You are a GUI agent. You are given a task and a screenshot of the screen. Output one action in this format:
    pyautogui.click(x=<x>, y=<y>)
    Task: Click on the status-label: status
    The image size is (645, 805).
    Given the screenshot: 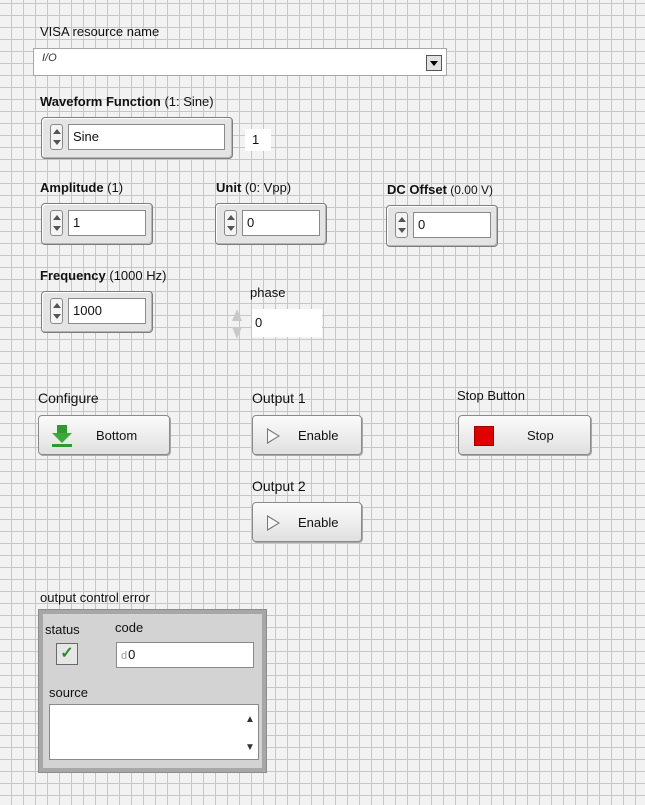 What is the action you would take?
    pyautogui.click(x=62, y=629)
    